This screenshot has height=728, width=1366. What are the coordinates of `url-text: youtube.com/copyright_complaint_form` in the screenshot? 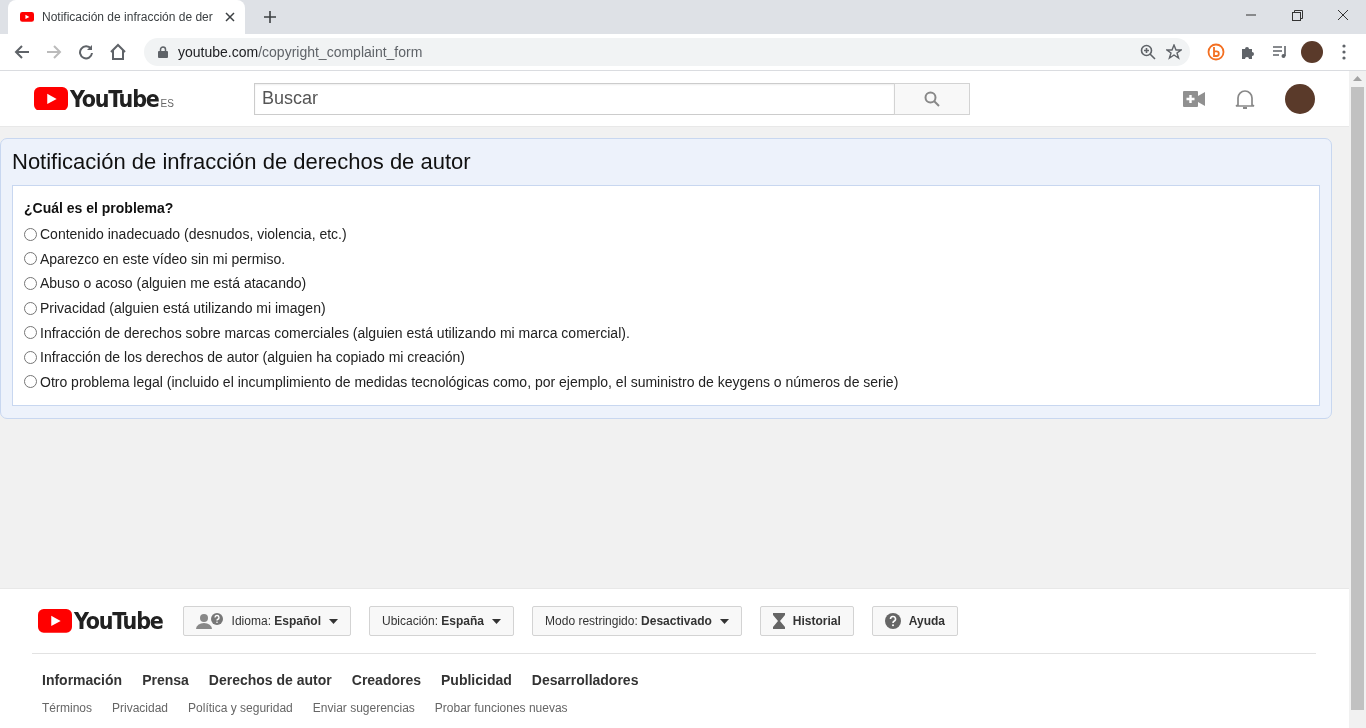 It's located at (301, 52).